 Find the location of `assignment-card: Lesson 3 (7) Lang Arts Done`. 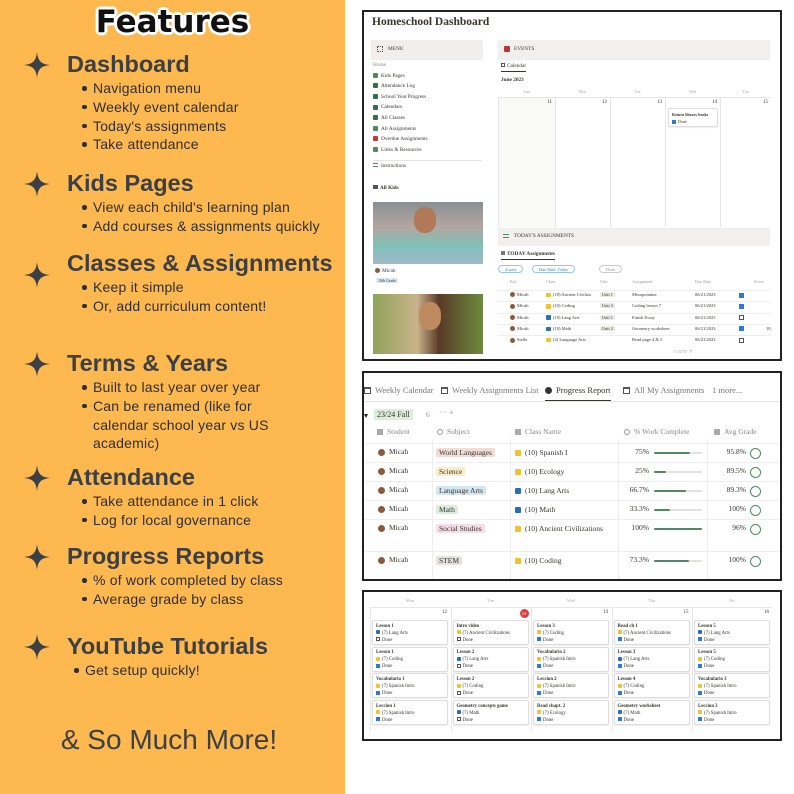

assignment-card: Lesson 3 (7) Lang Arts Done is located at coordinates (651, 659).